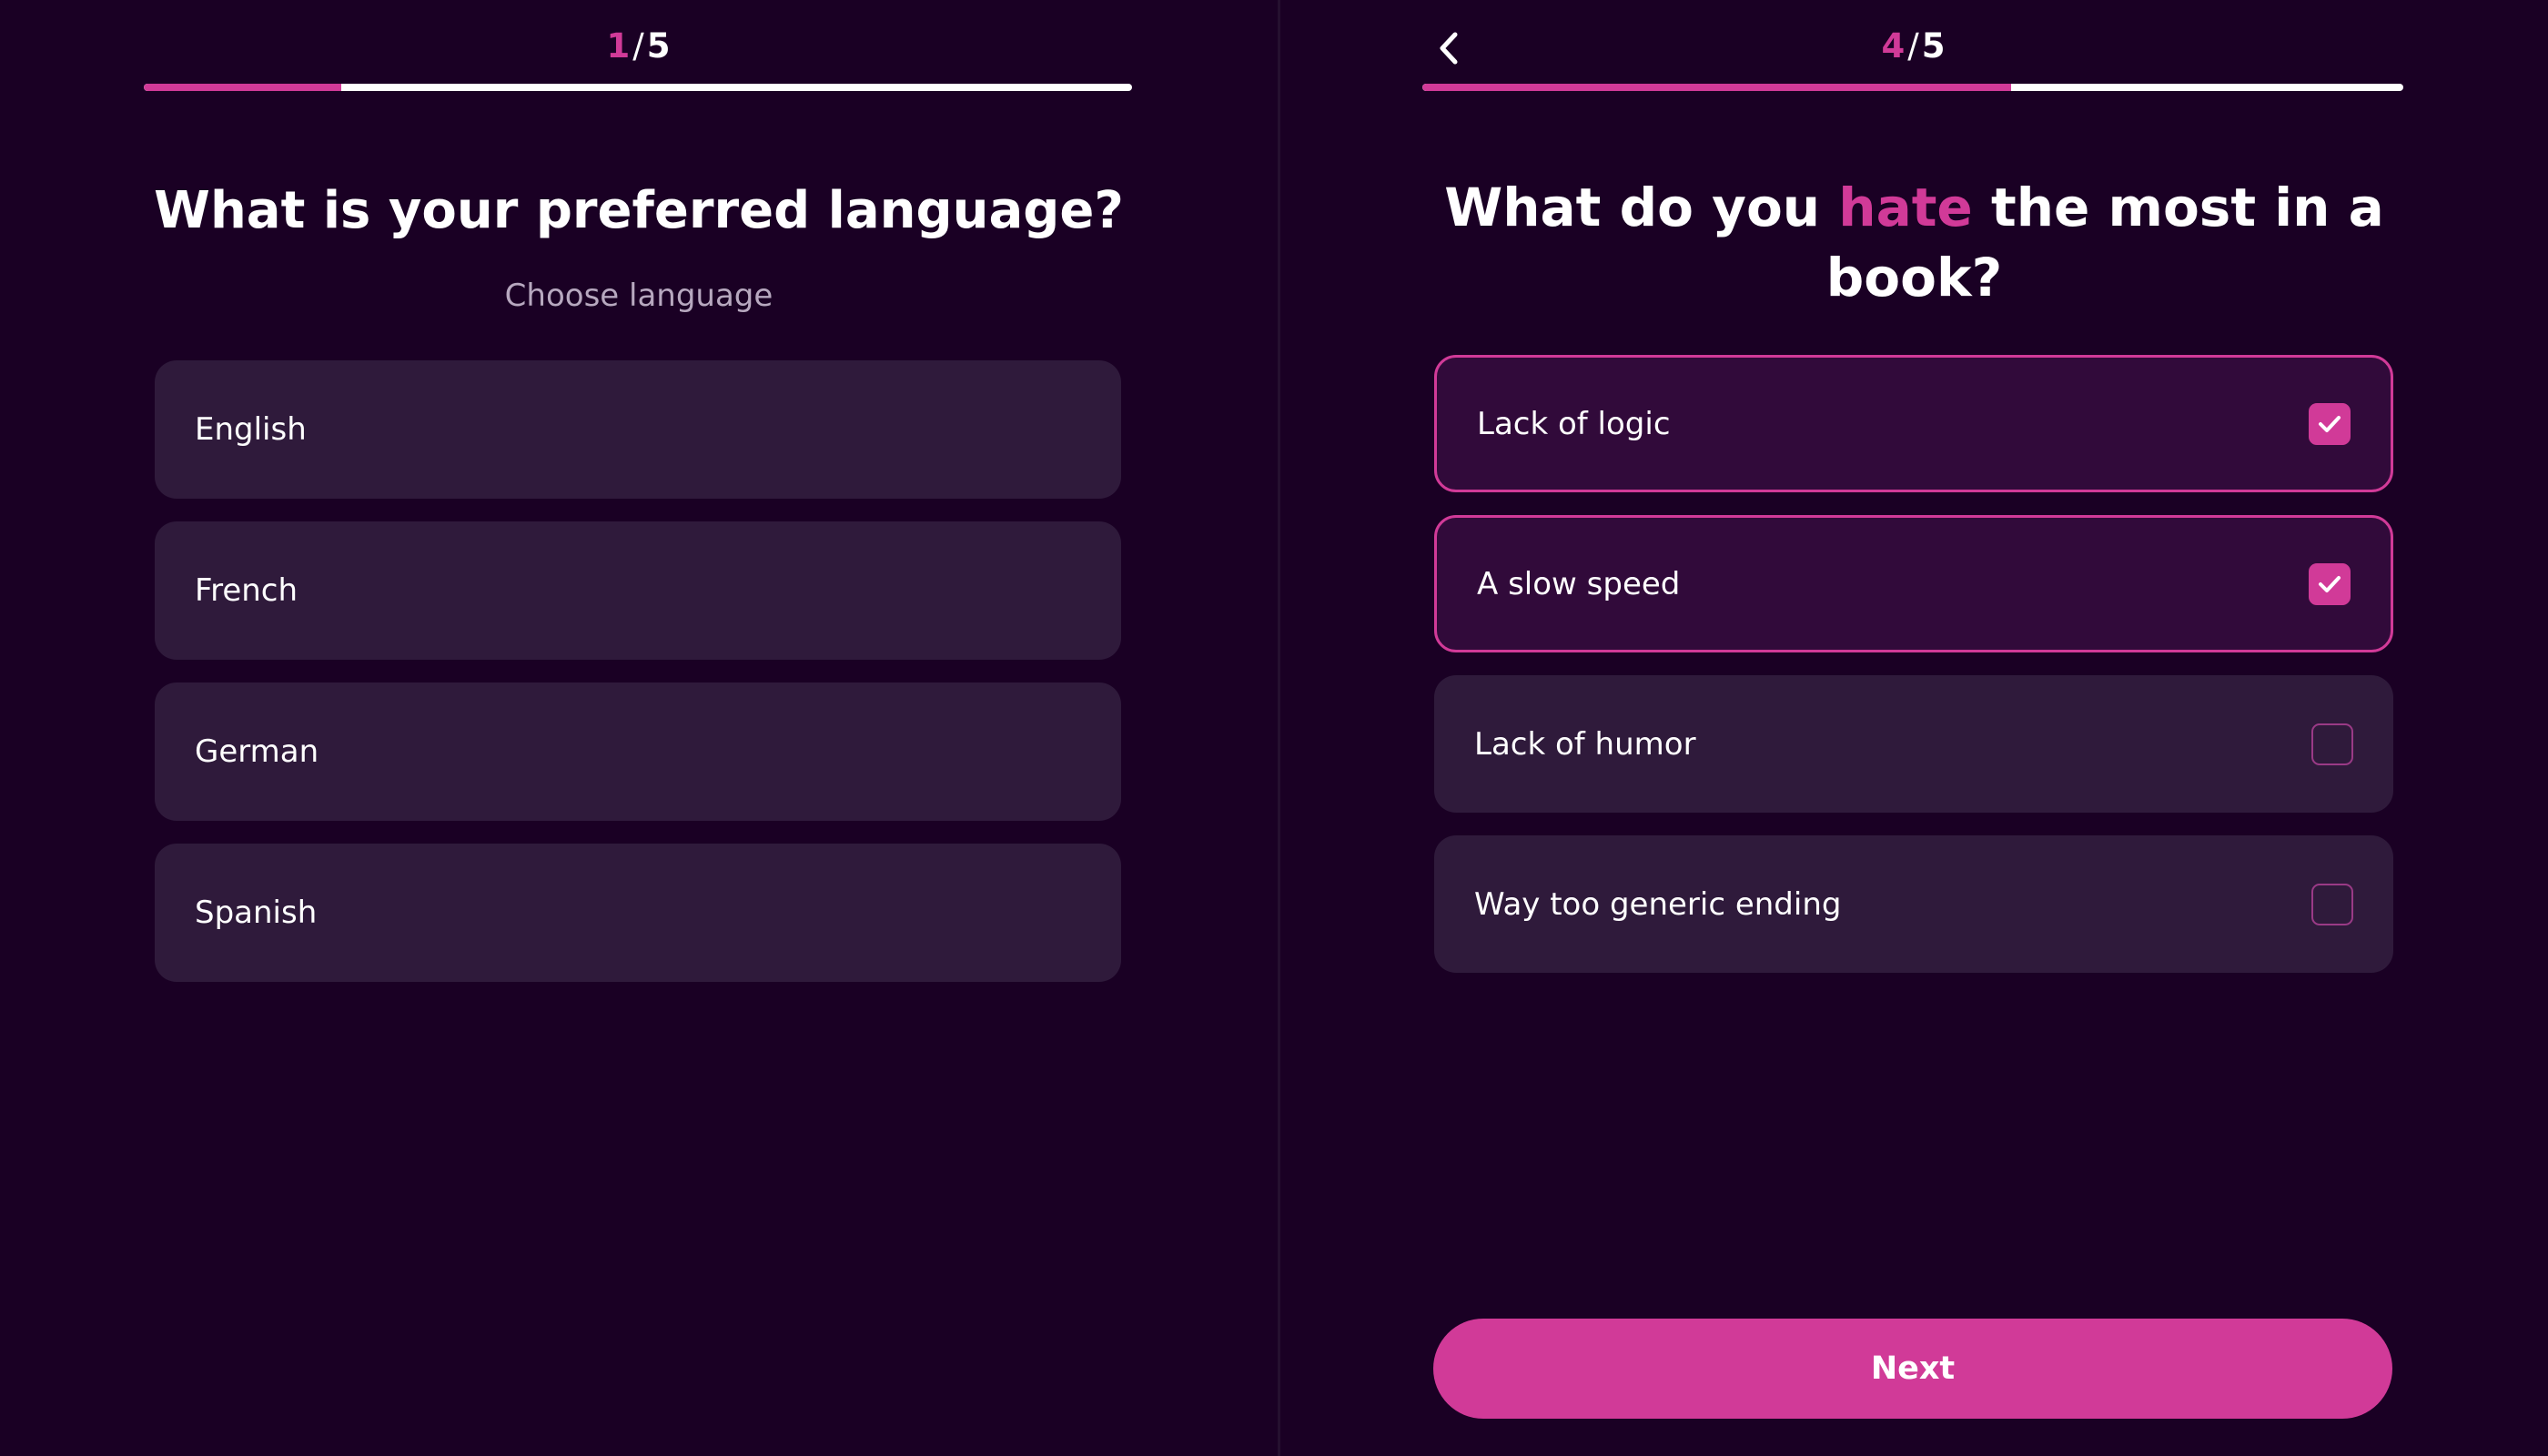 The width and height of the screenshot is (2548, 1456). I want to click on option-label: English, so click(251, 430).